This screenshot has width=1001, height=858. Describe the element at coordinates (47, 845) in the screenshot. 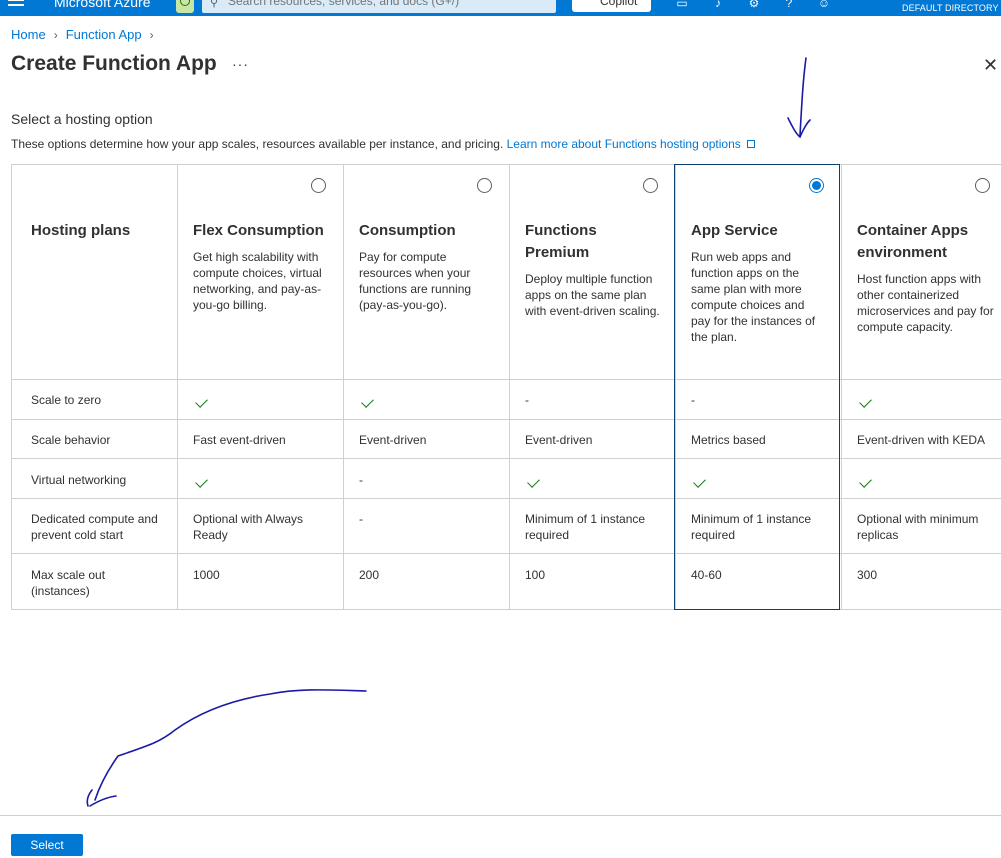

I see `select-button: Select` at that location.